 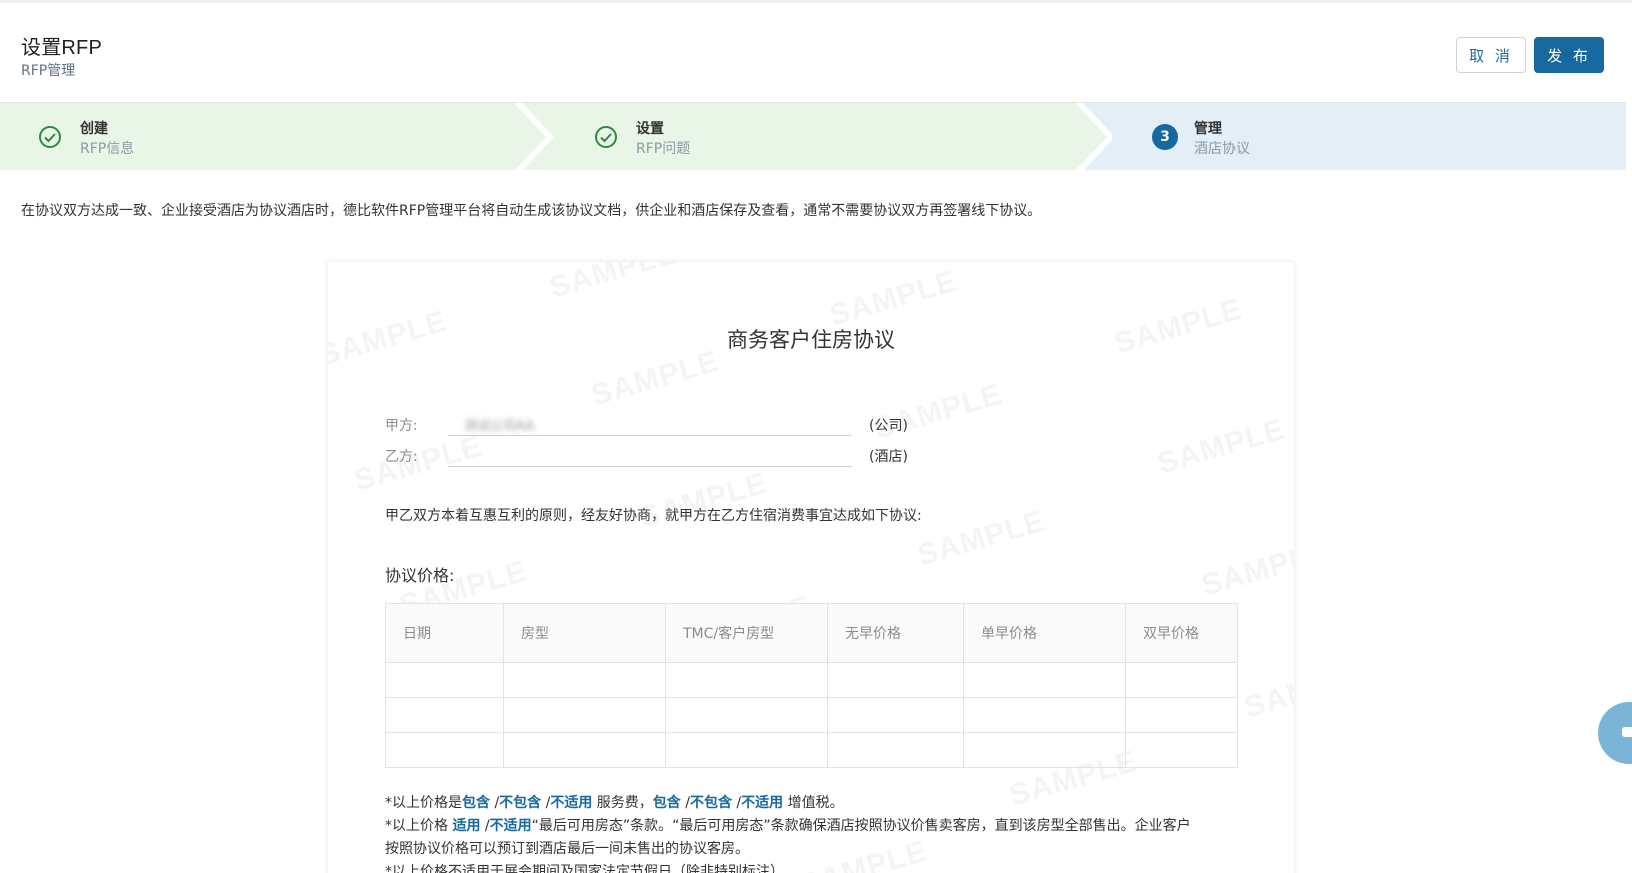 I want to click on party-b-suffix: (酒店), so click(x=888, y=457).